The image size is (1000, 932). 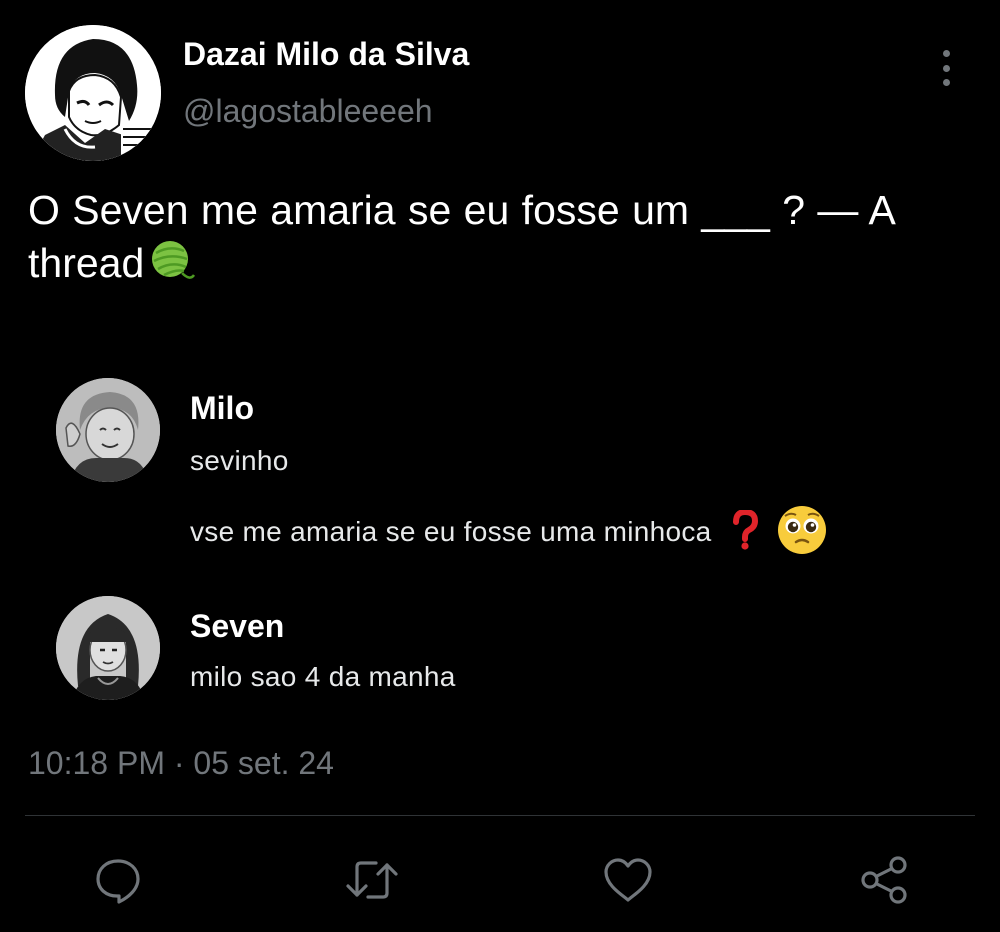 I want to click on reply-icon, so click(x=118, y=881).